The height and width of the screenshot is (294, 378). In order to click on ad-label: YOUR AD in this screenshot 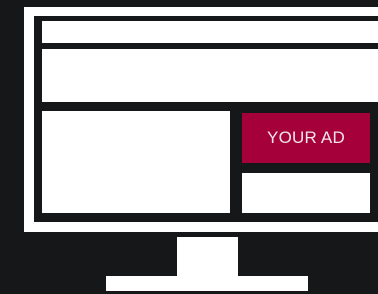, I will do `click(306, 137)`.